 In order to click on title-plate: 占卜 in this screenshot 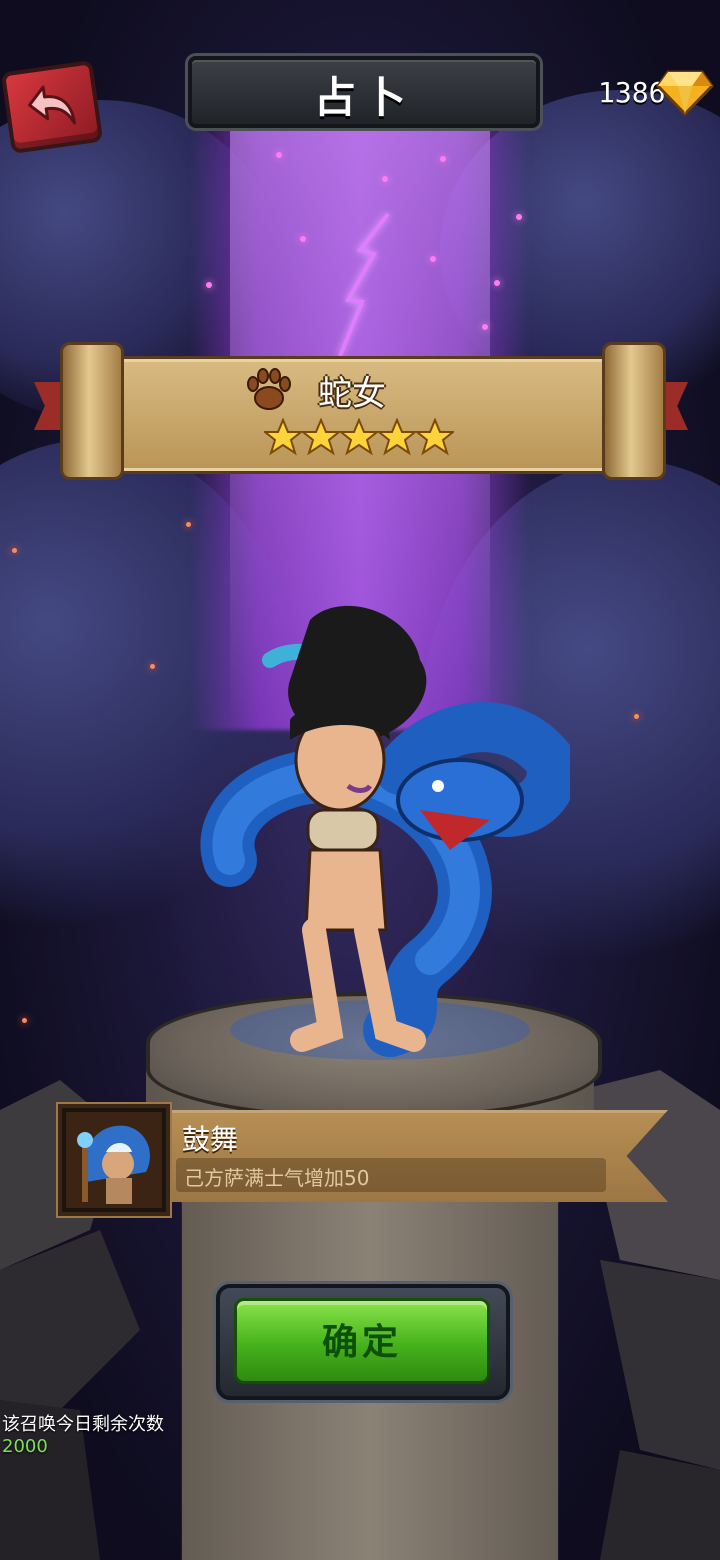, I will do `click(364, 92)`.